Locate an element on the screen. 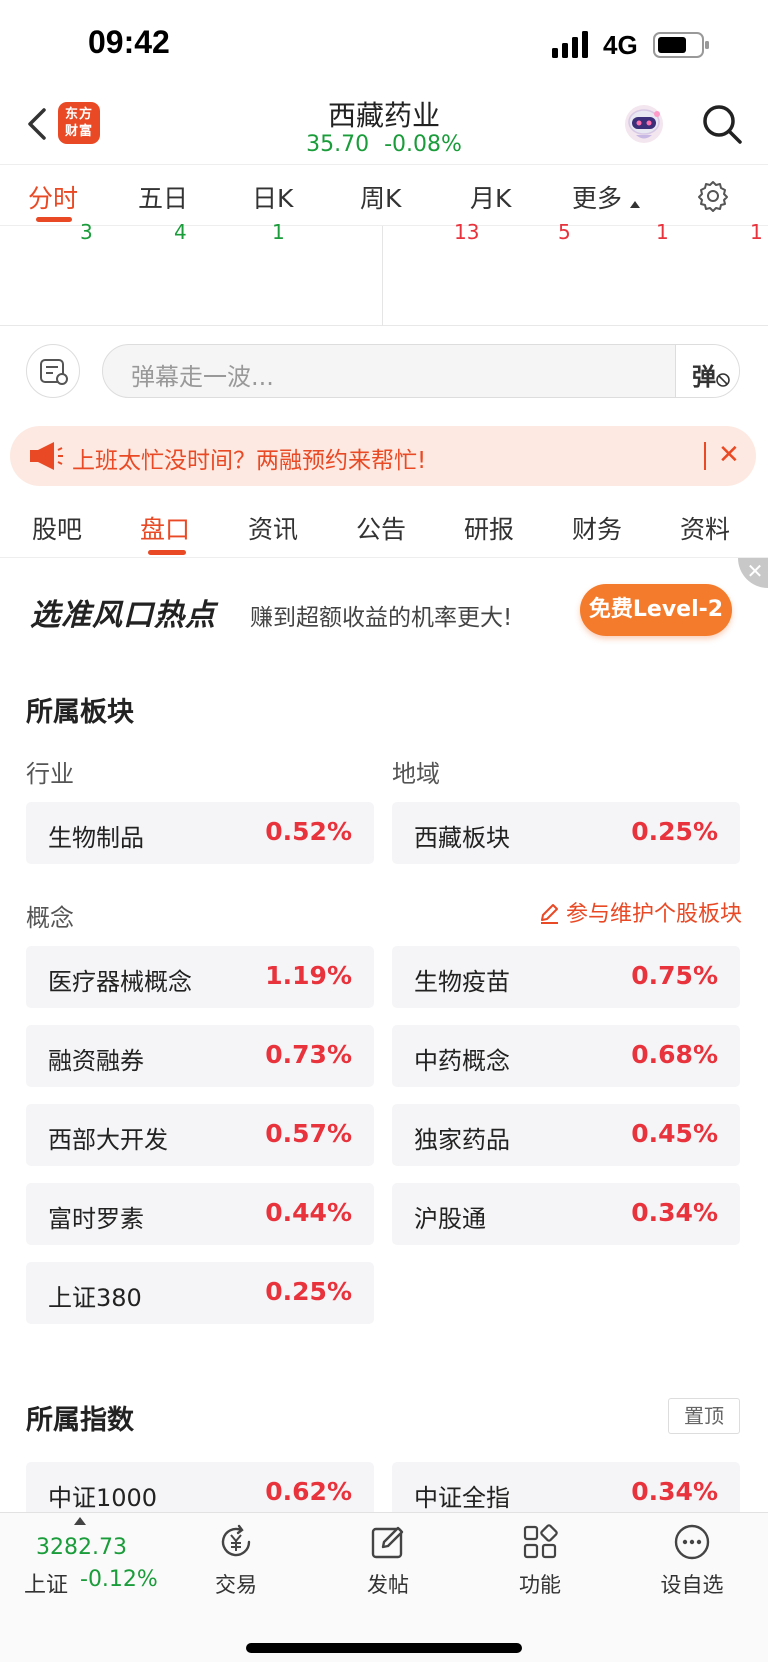 Image resolution: width=768 pixels, height=1662 pixels. promo-text: 上班太忙没时间？两融预约来帮忙! is located at coordinates (249, 461).